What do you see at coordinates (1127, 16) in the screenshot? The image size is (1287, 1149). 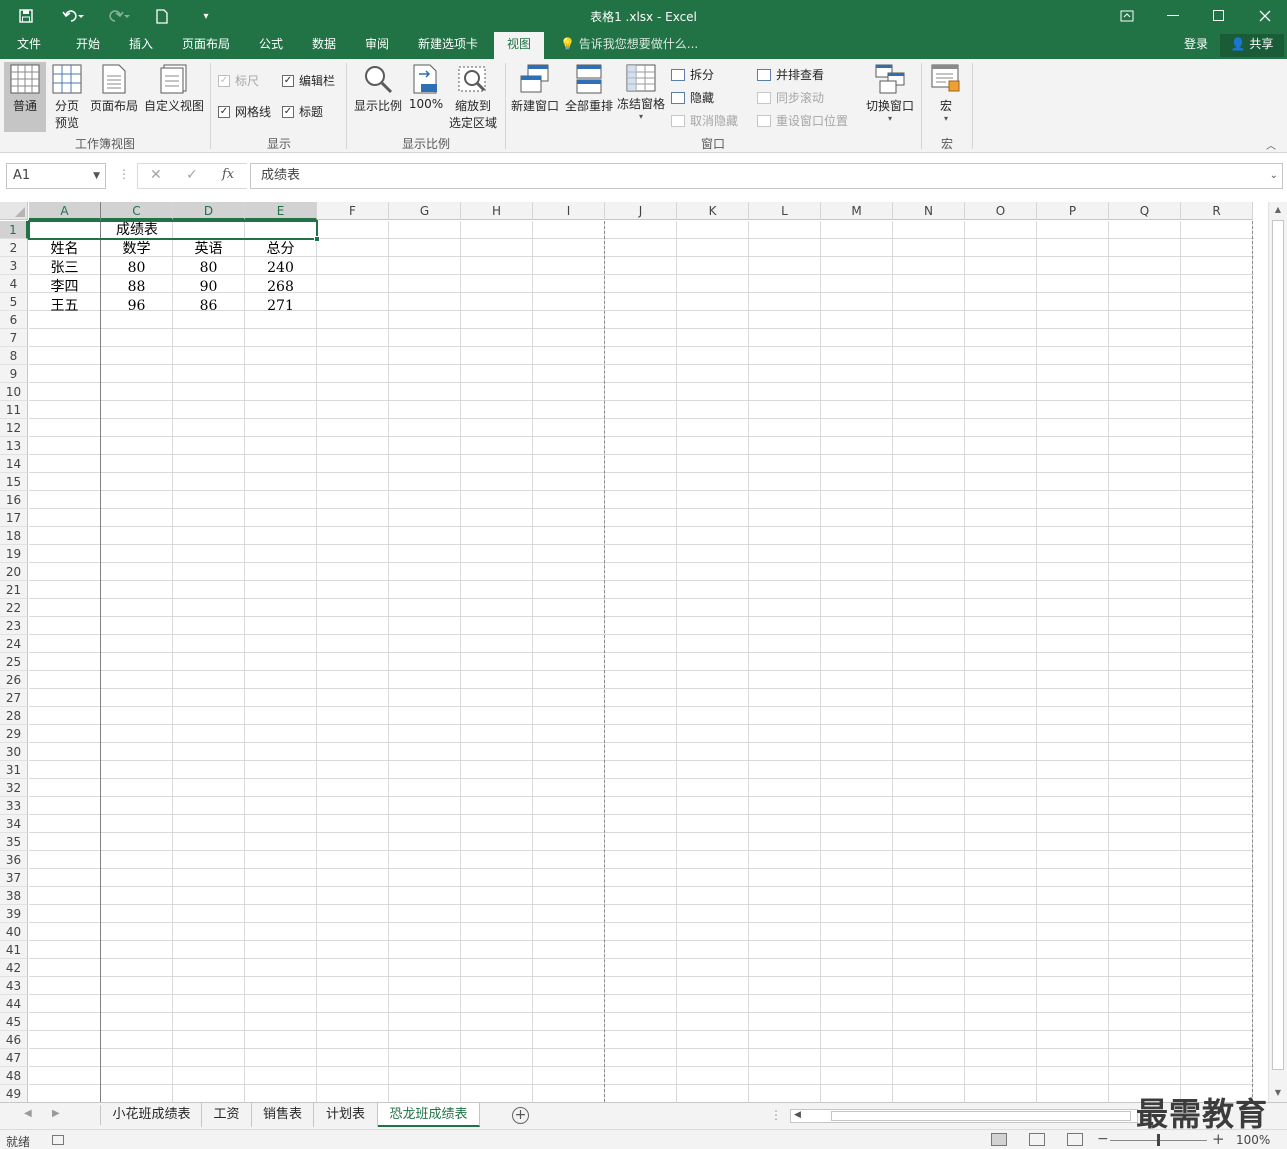 I see `ribbon-display-options-icon` at bounding box center [1127, 16].